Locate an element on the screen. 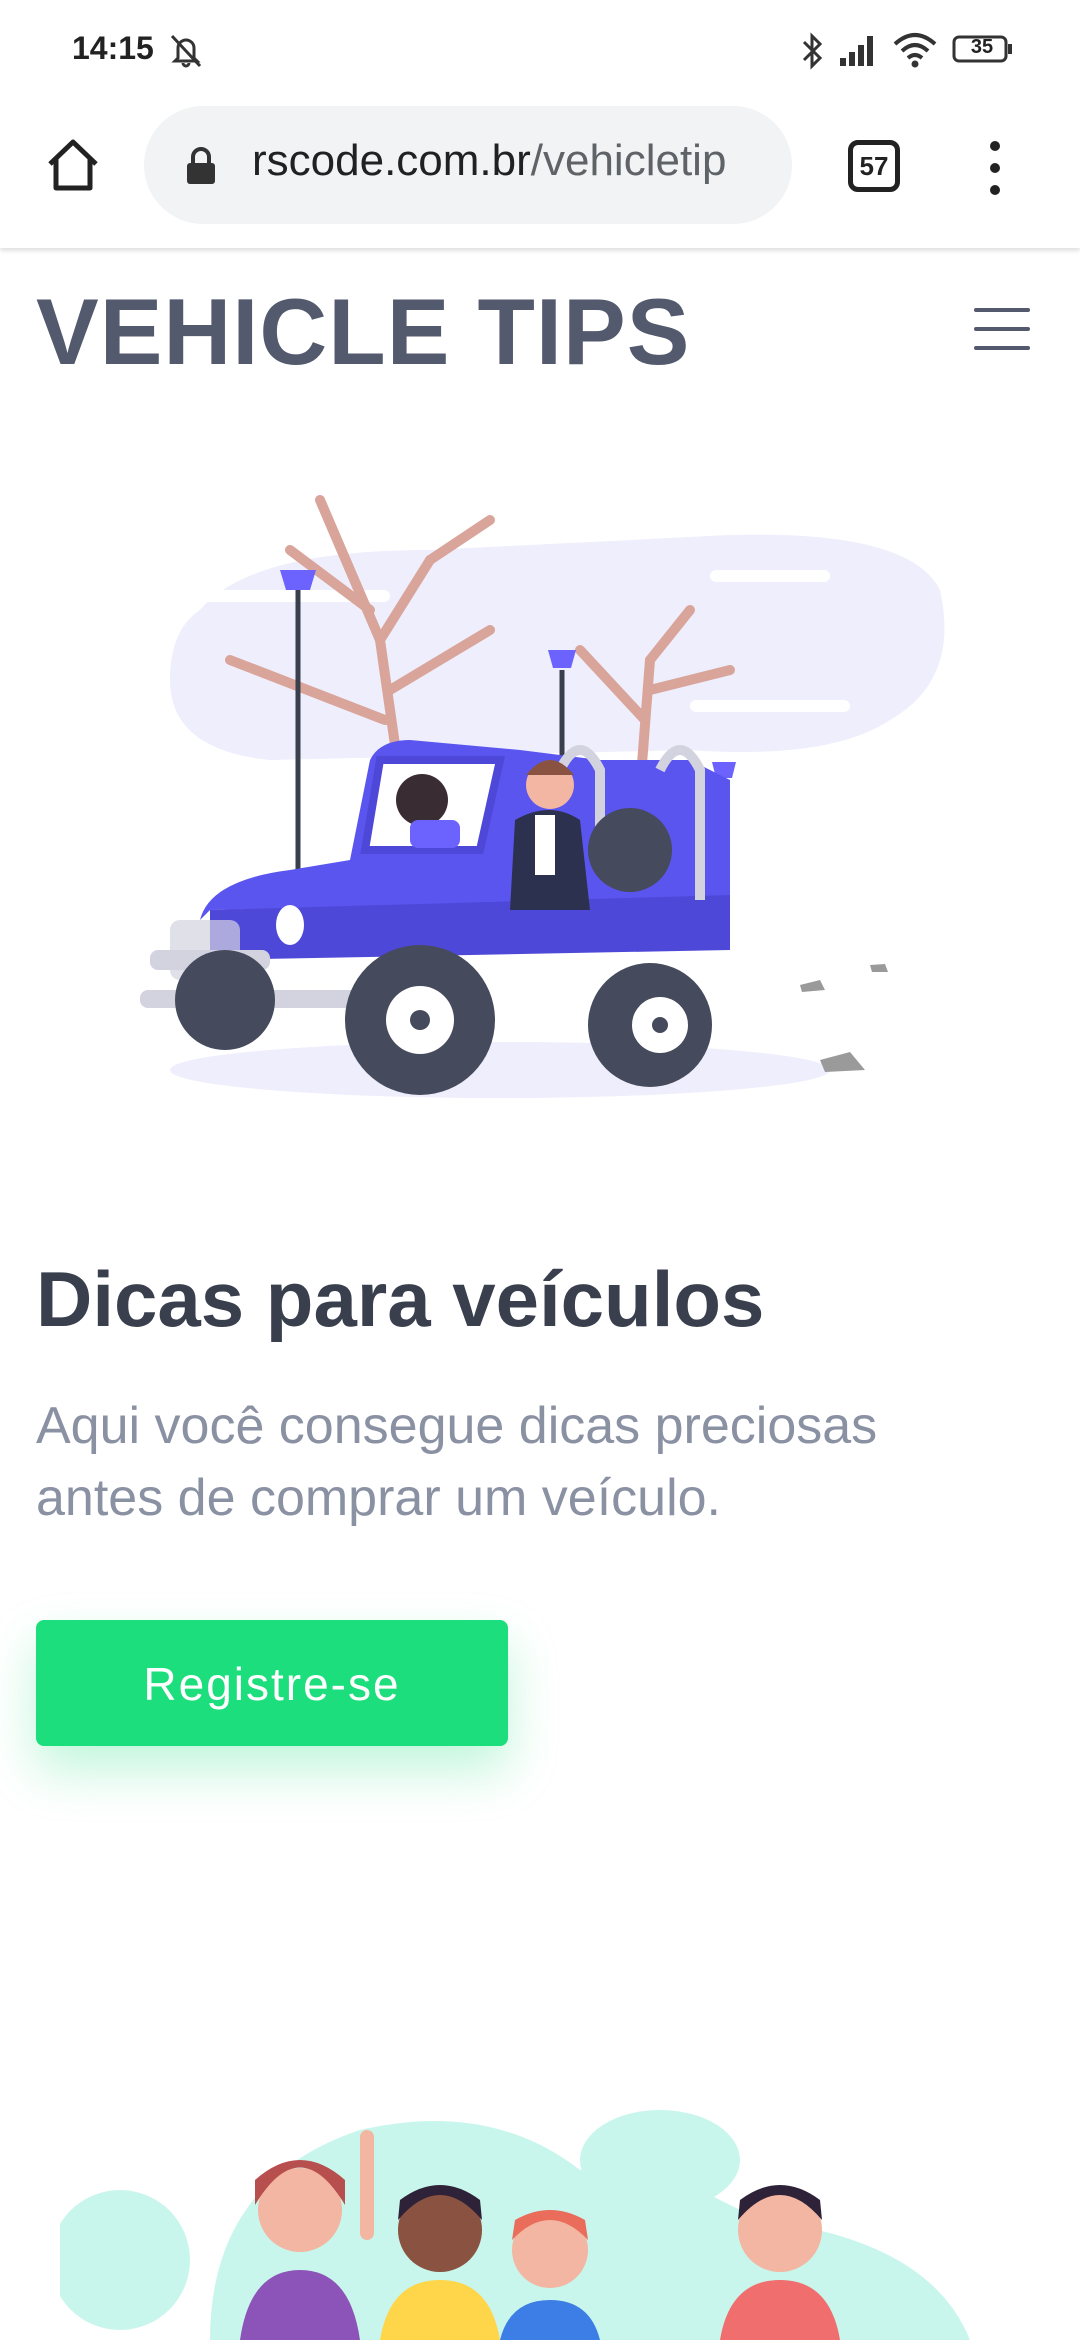 The width and height of the screenshot is (1080, 2340). url-path: /vehicletip is located at coordinates (628, 160).